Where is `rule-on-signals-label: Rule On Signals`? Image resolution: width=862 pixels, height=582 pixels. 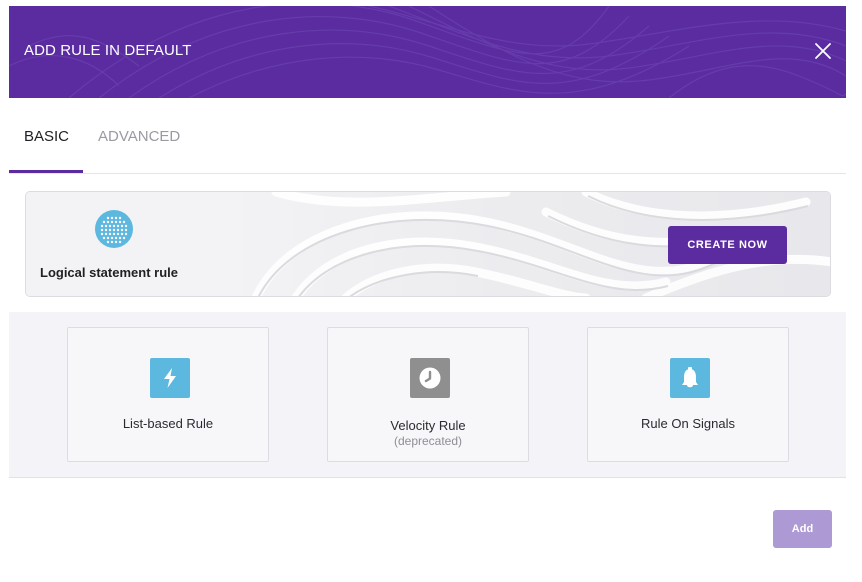
rule-on-signals-label: Rule On Signals is located at coordinates (688, 423).